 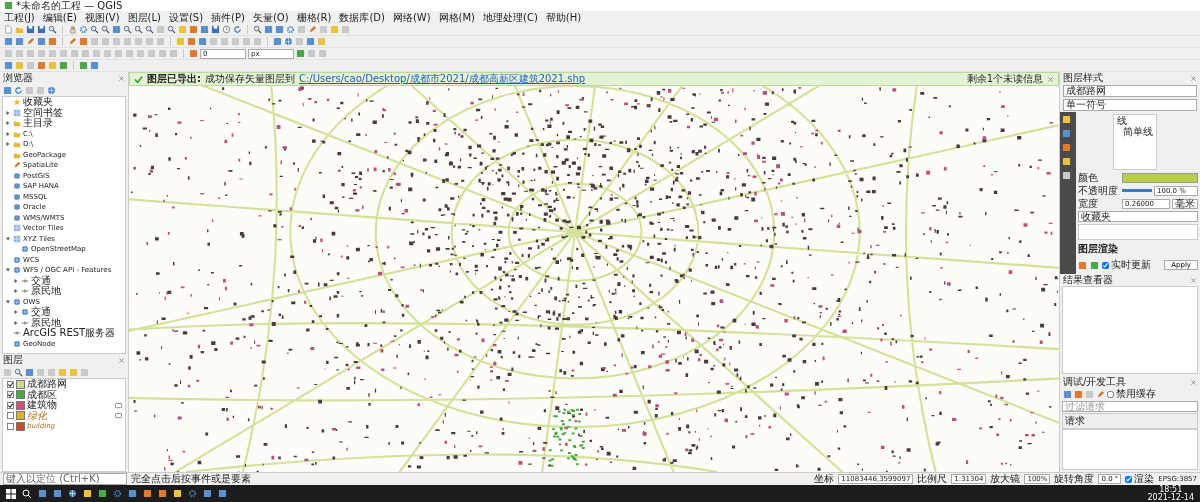 What do you see at coordinates (1110, 394) in the screenshot?
I see `disable-cache-checkbox` at bounding box center [1110, 394].